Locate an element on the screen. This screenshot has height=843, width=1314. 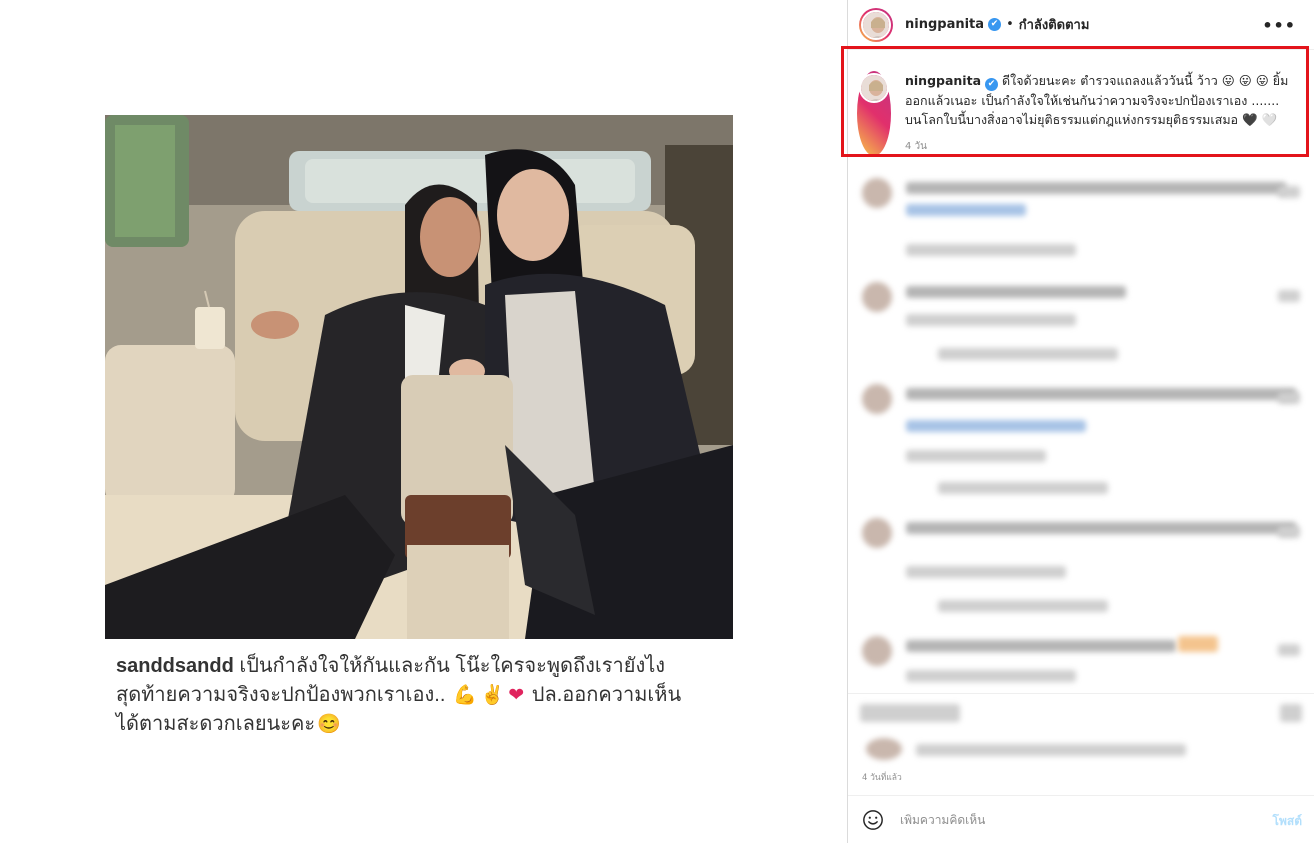
comment-input is located at coordinates (1070, 819).